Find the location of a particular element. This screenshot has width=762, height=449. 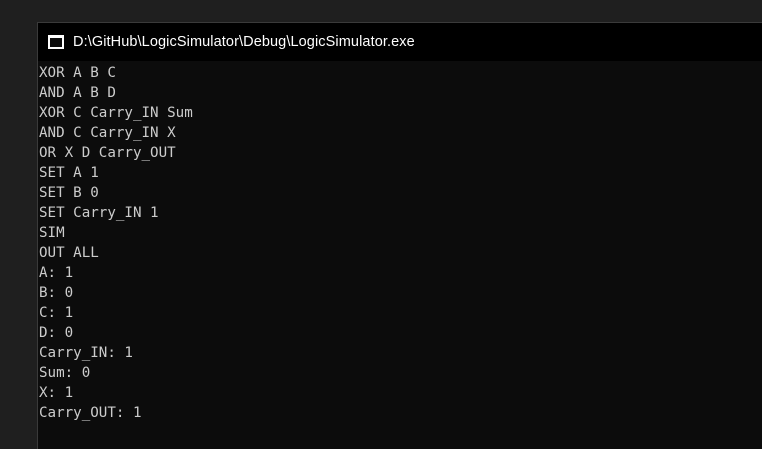

console-line: Sum: 0 is located at coordinates (65, 373).